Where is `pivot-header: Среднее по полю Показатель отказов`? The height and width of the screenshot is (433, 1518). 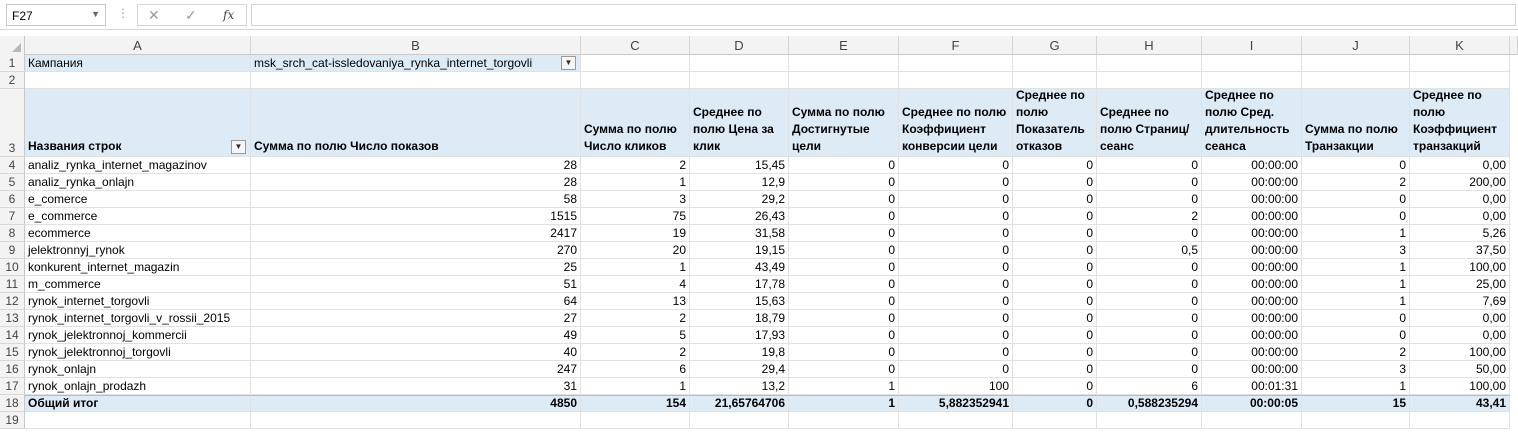
pivot-header: Среднее по полю Показатель отказов is located at coordinates (1055, 123).